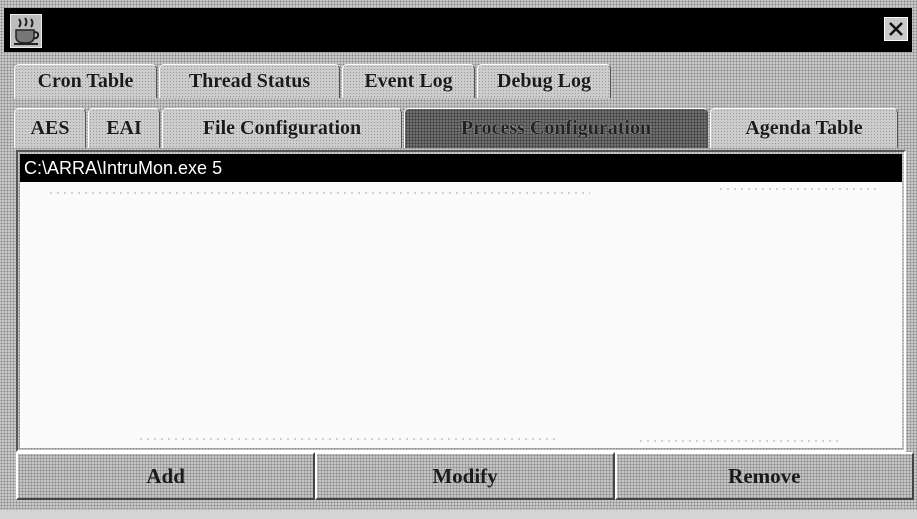  I want to click on tab-aes: AES, so click(50, 128).